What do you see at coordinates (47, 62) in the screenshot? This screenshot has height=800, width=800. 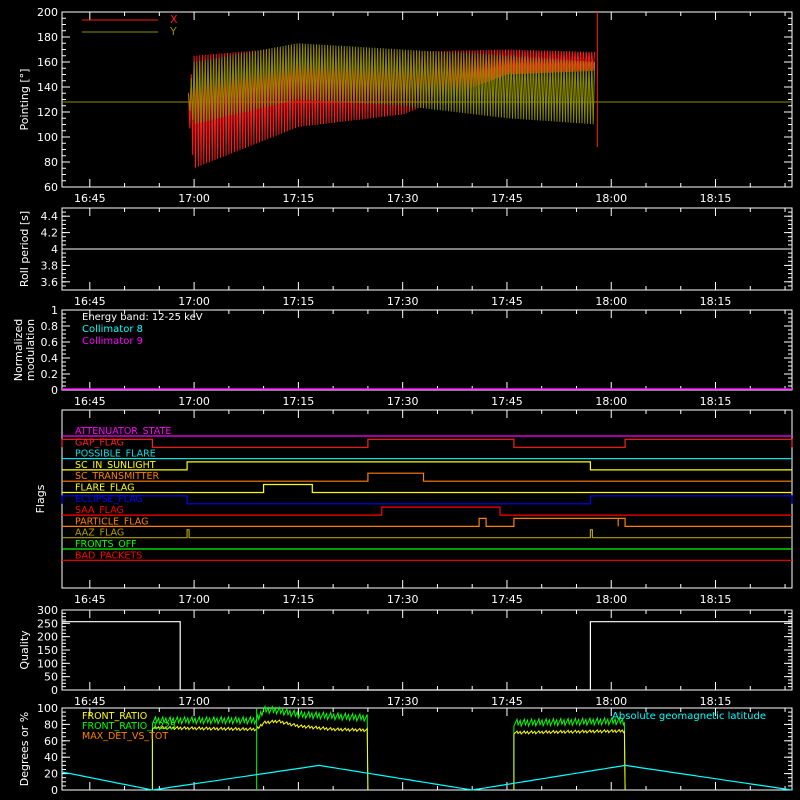 I see `y-tick-label: 160` at bounding box center [47, 62].